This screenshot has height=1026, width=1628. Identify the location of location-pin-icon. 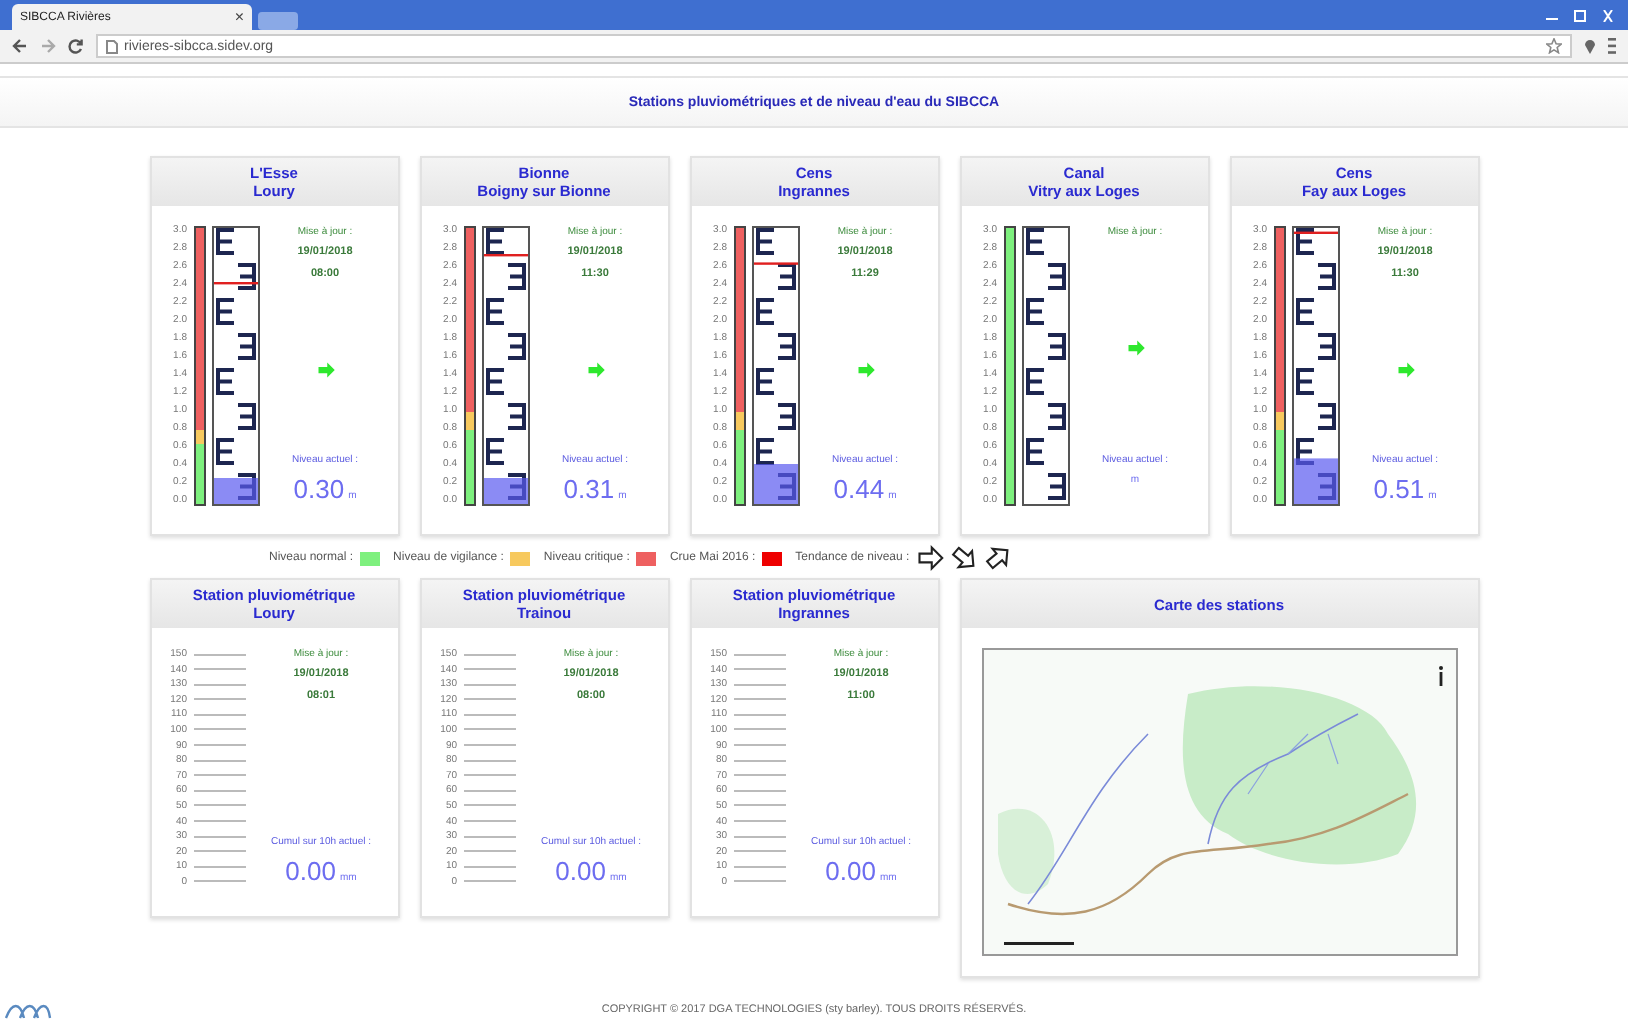
(1590, 46).